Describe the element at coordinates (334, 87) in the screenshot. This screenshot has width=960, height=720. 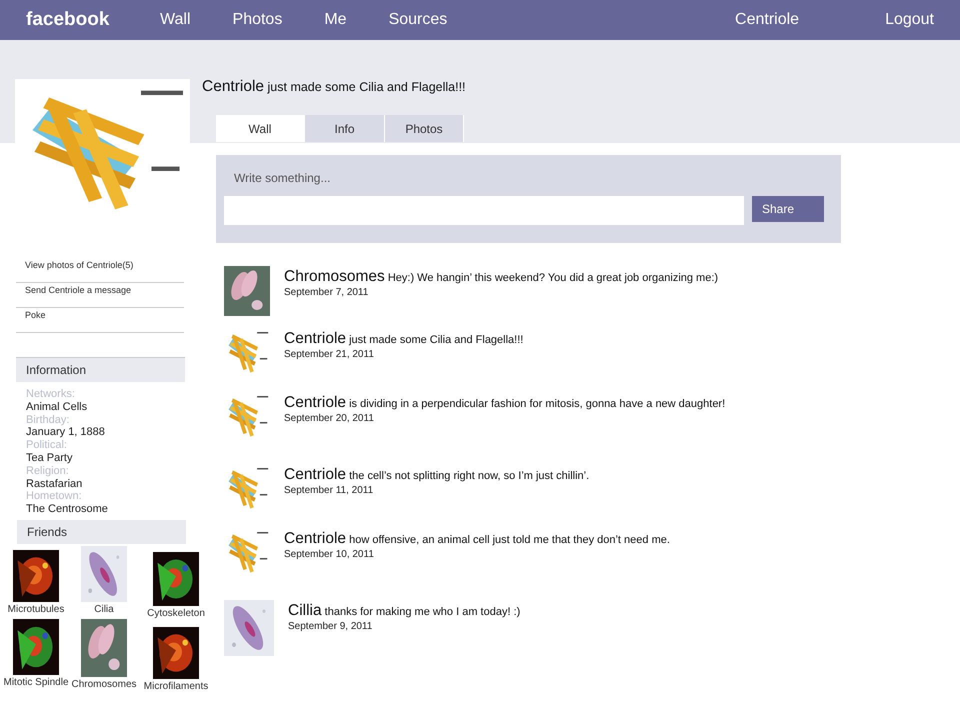
I see `status-headline: Centriole just made some Cilia and Flagella!!!` at that location.